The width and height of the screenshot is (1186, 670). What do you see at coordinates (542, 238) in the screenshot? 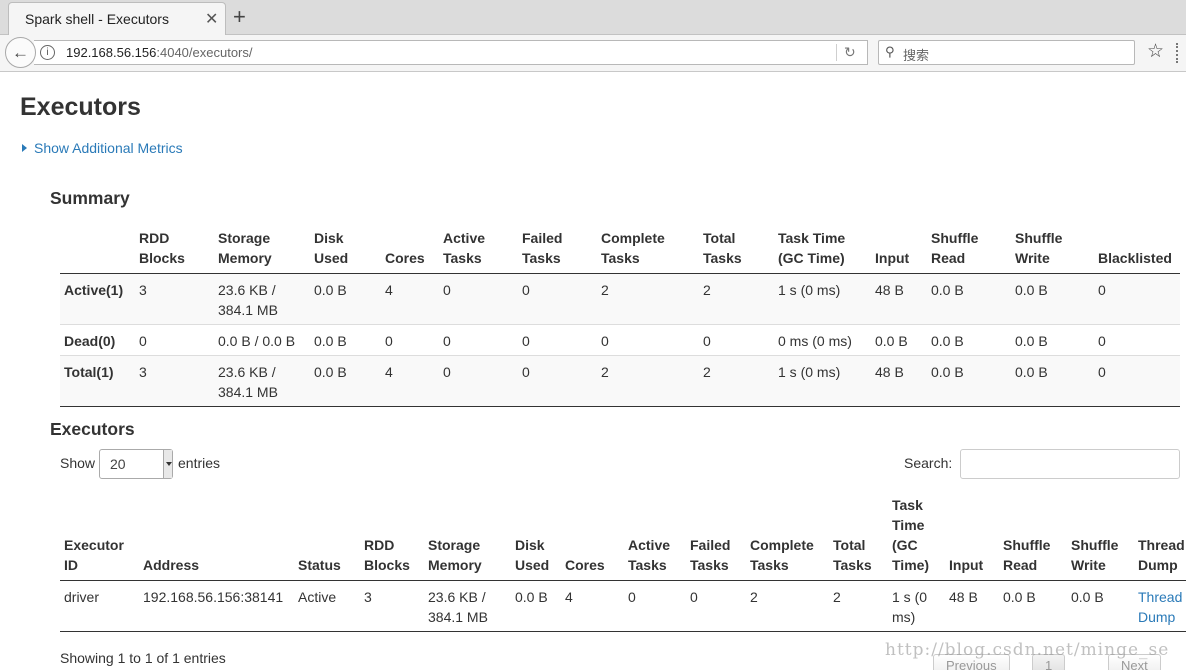
I see `summary-header-line: Failed` at bounding box center [542, 238].